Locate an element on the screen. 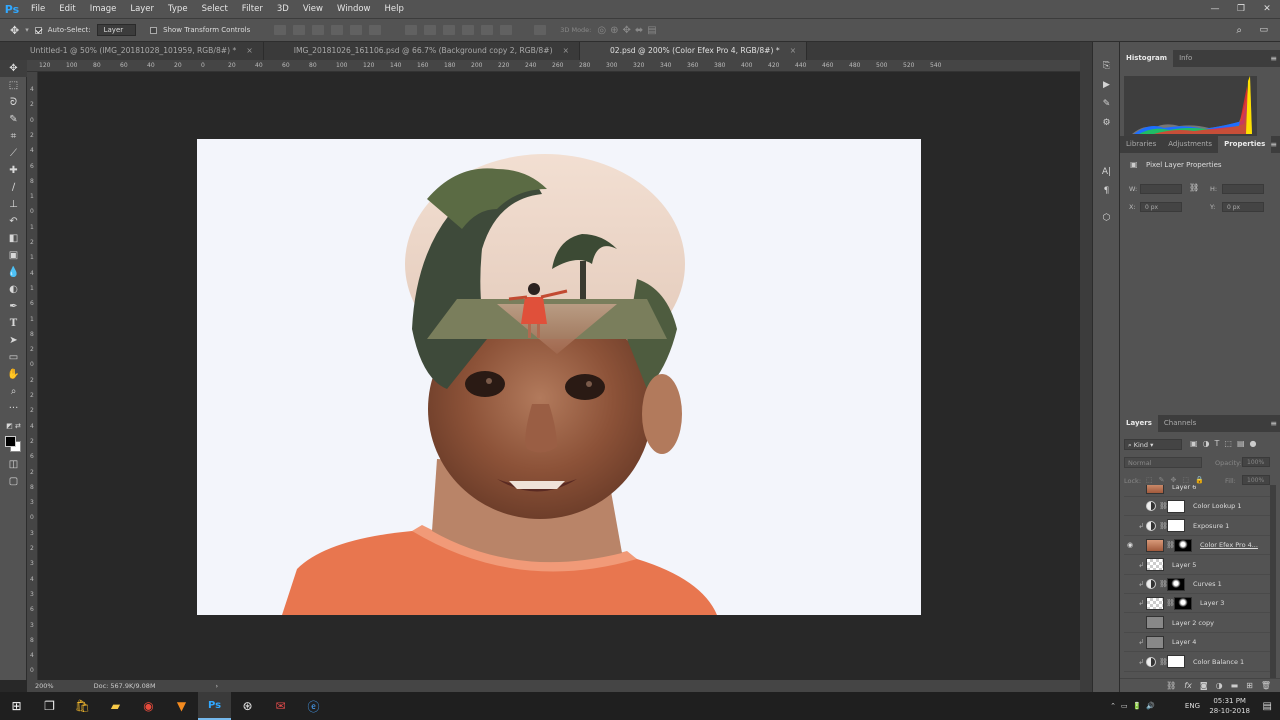 This screenshot has width=1280, height=720. brush-tool-icon: ∕ is located at coordinates (13, 187).